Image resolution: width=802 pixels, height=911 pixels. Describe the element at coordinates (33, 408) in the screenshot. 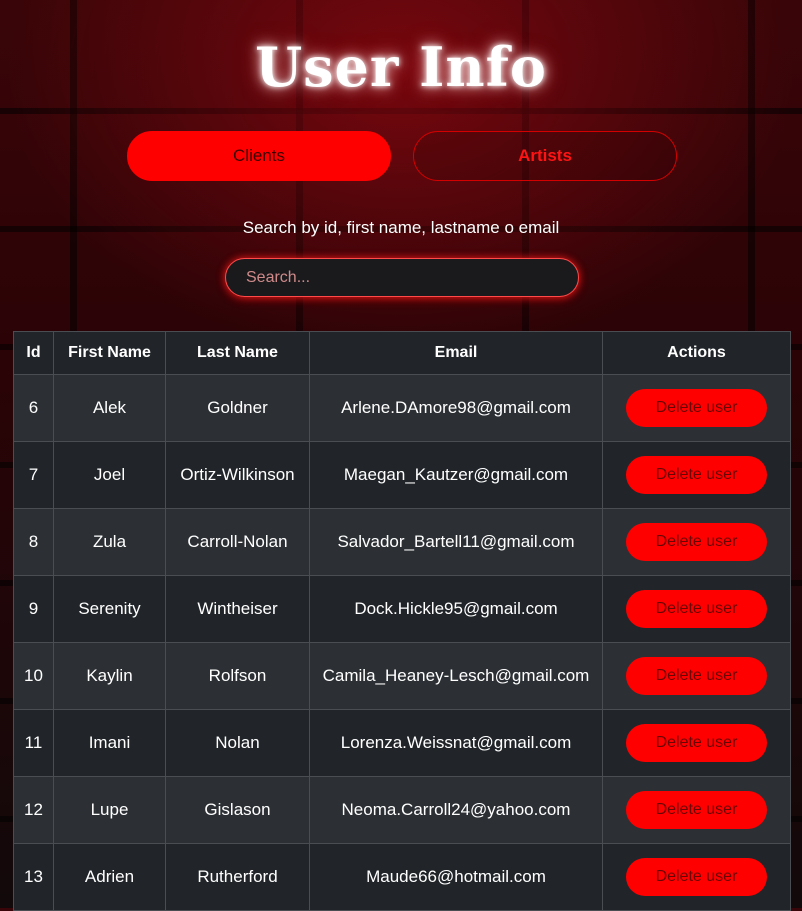

I see `cell-id: 6` at that location.